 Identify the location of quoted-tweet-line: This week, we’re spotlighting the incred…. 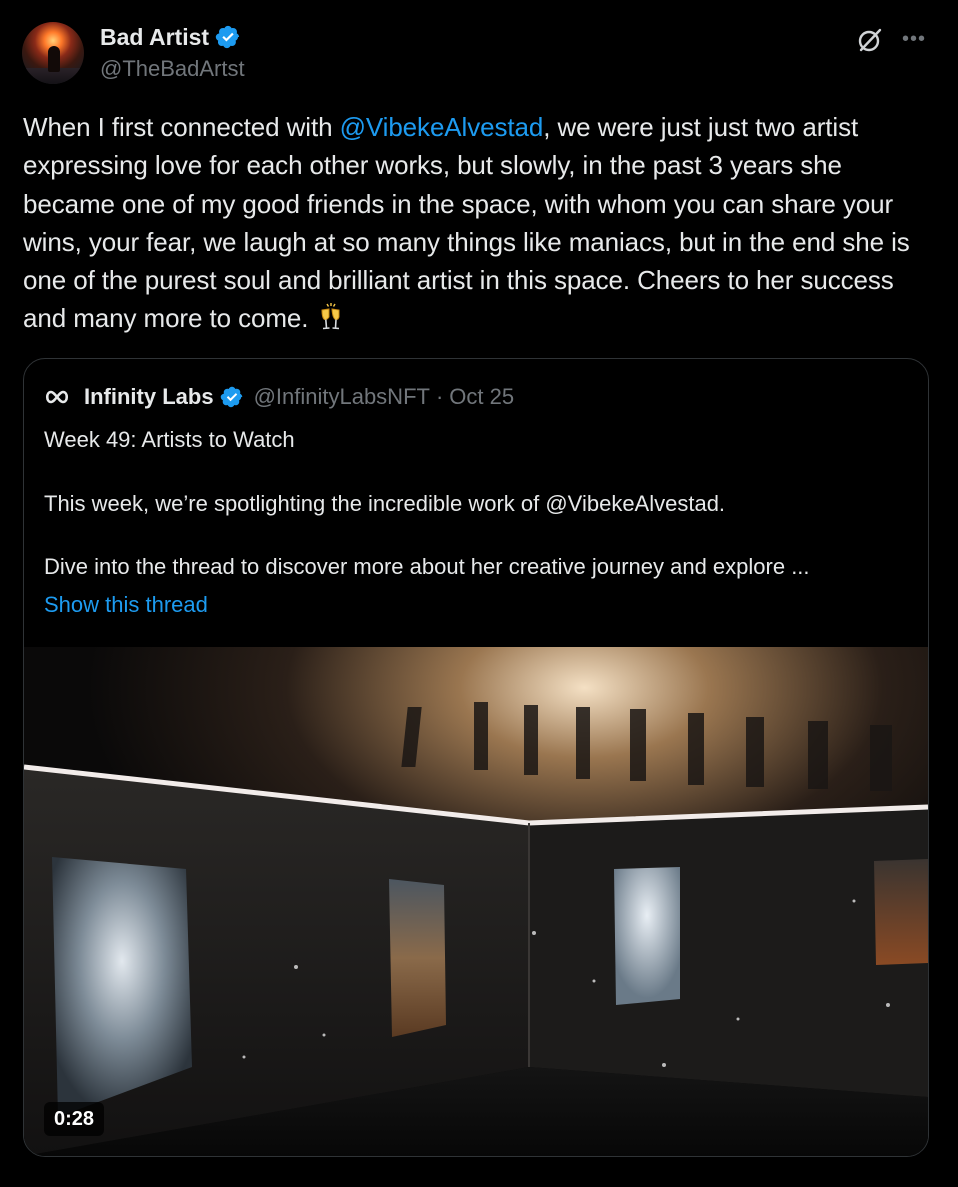
(385, 503).